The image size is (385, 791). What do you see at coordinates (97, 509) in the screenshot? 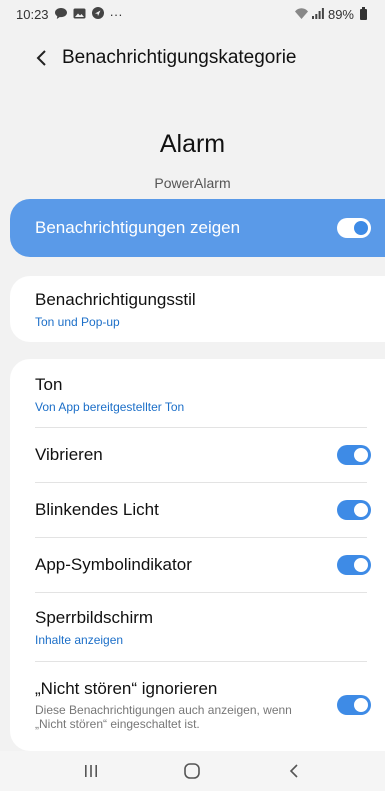
I see `blinking-light-title: Blinkendes Licht` at bounding box center [97, 509].